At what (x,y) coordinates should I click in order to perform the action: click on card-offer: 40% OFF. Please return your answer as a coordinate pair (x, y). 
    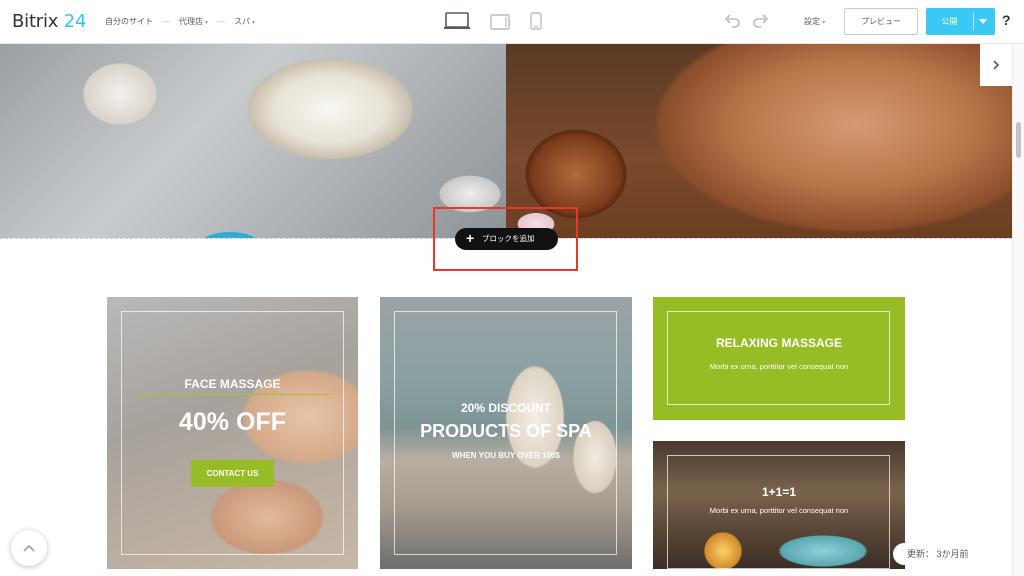
    Looking at the image, I should click on (232, 422).